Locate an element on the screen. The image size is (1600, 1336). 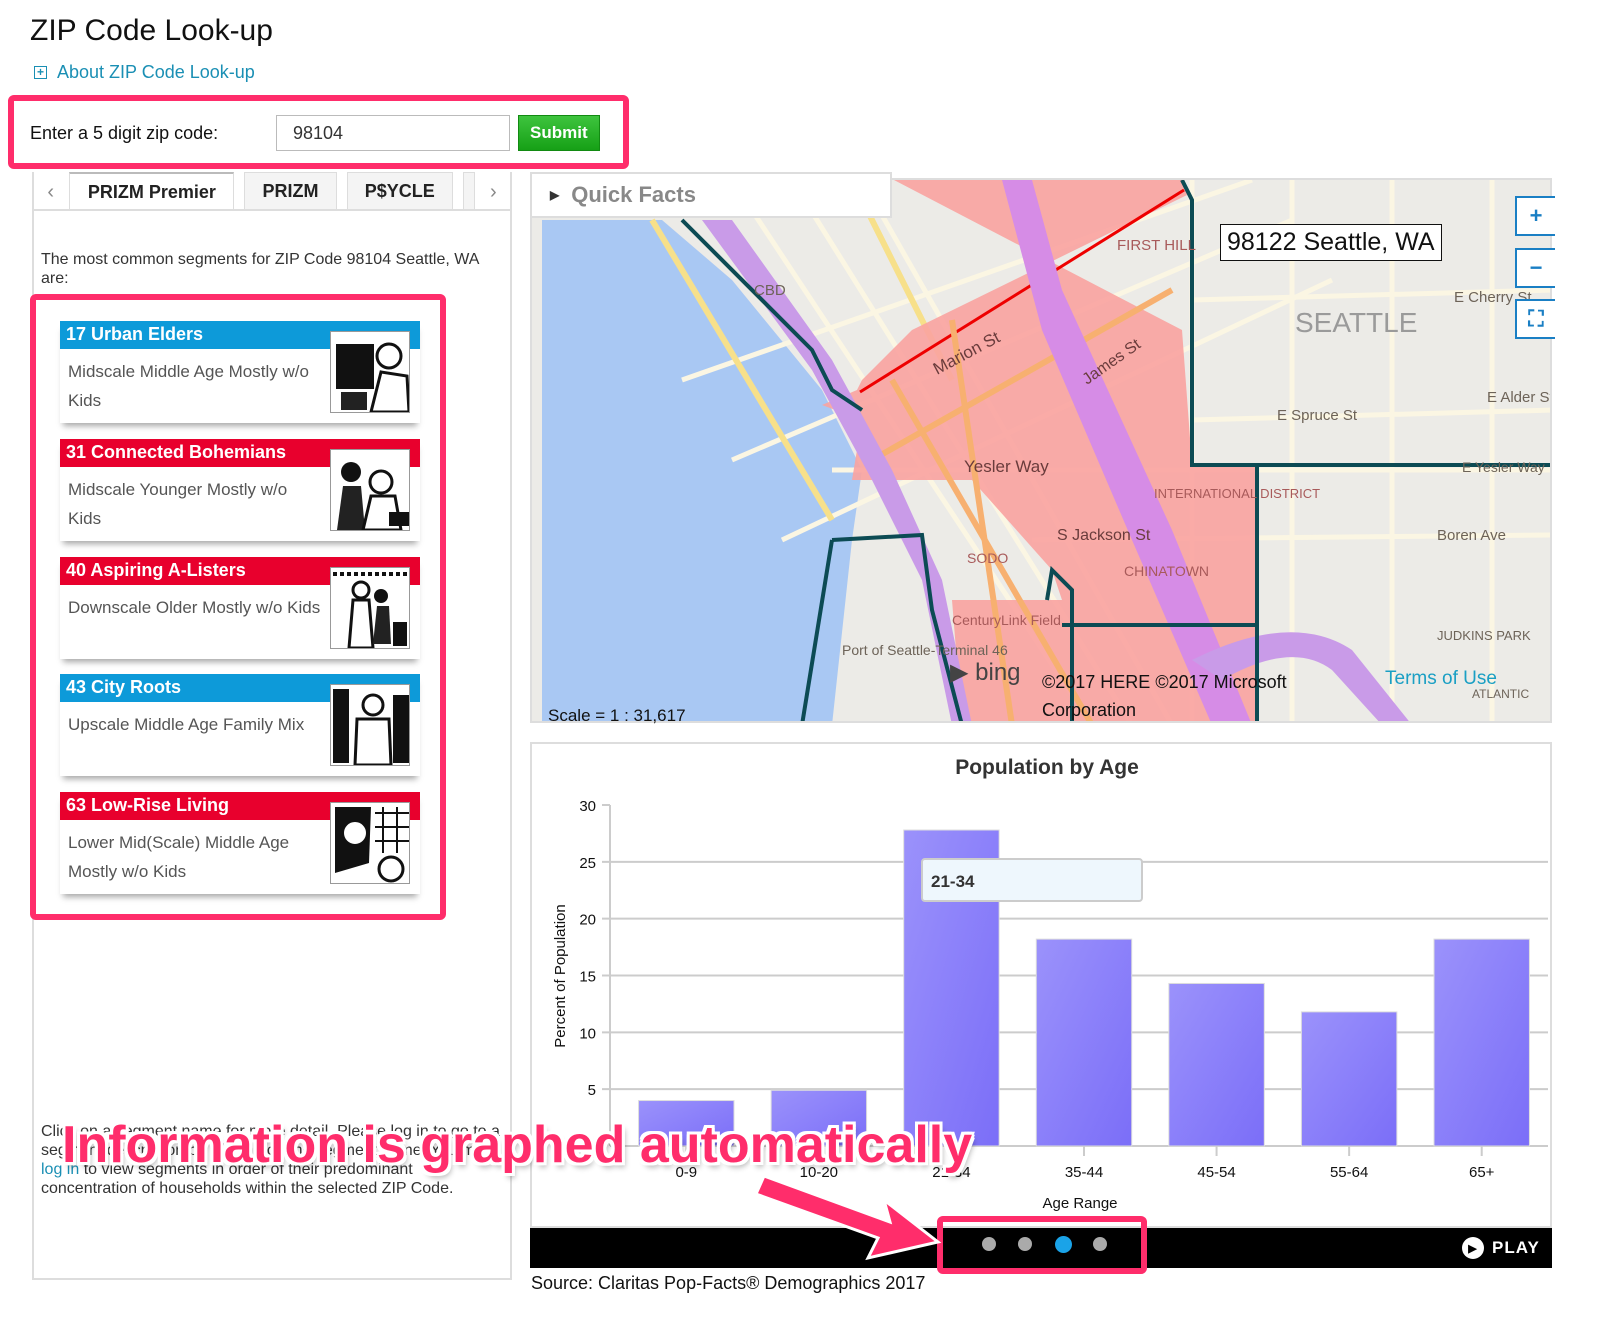
segment-description: Midscale Middle Age Mostly w/o Kids is located at coordinates (188, 386).